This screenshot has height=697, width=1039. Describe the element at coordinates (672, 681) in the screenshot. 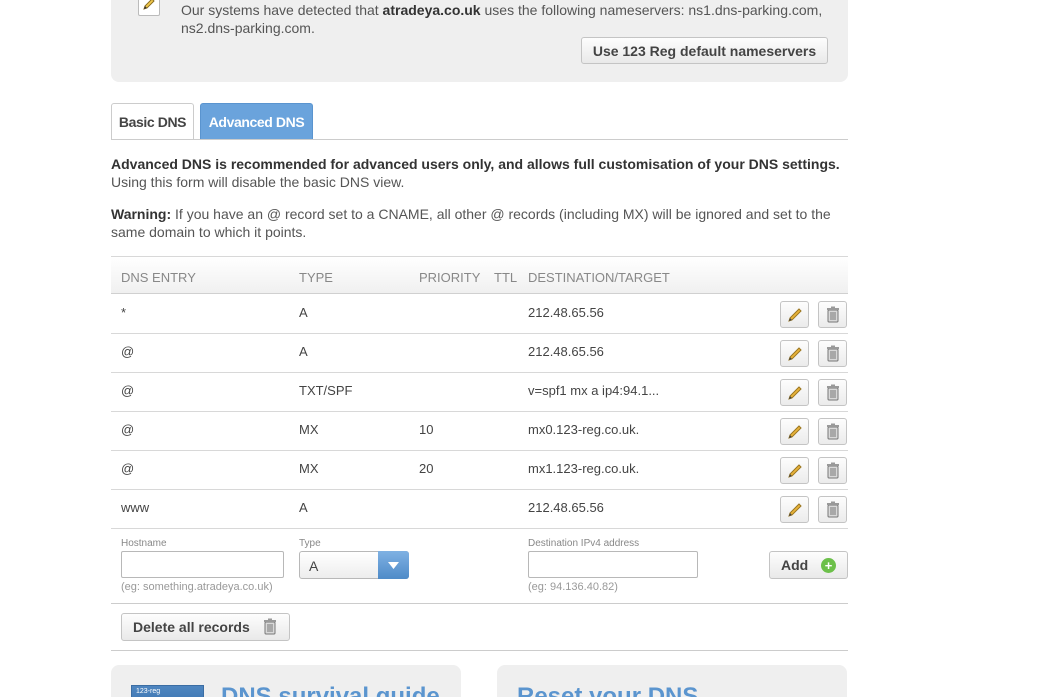

I see `reset-dns-box: Reset your DNS` at that location.